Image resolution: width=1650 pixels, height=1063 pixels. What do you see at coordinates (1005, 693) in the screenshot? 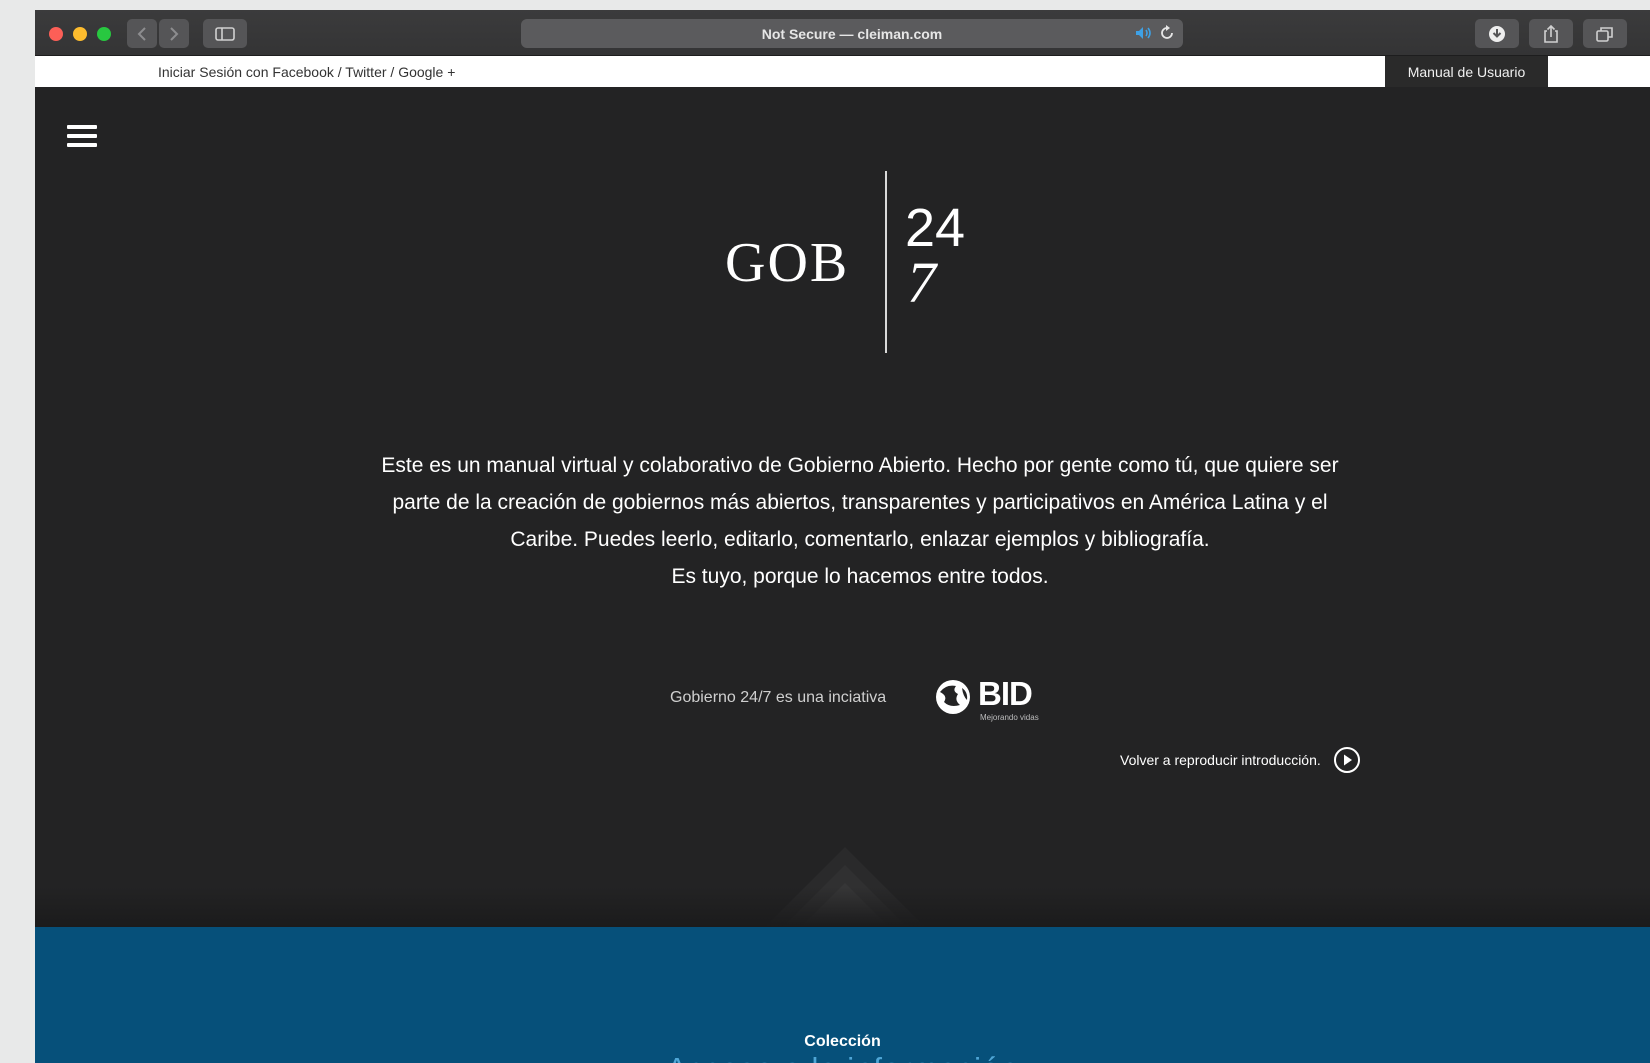
I see `bid-wordmark: BID` at bounding box center [1005, 693].